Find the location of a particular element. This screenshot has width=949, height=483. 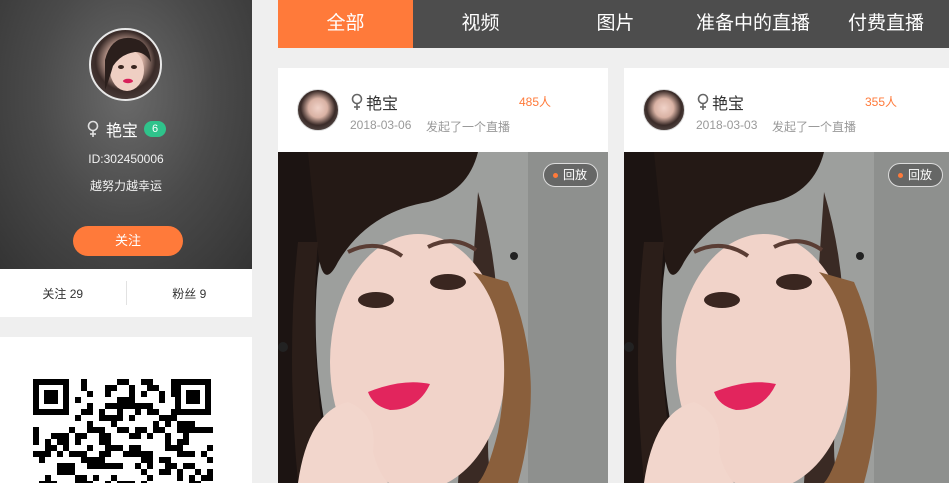

content-tabs: 全部 视频 图片 准备中的直播 付费直播 is located at coordinates (613, 24).